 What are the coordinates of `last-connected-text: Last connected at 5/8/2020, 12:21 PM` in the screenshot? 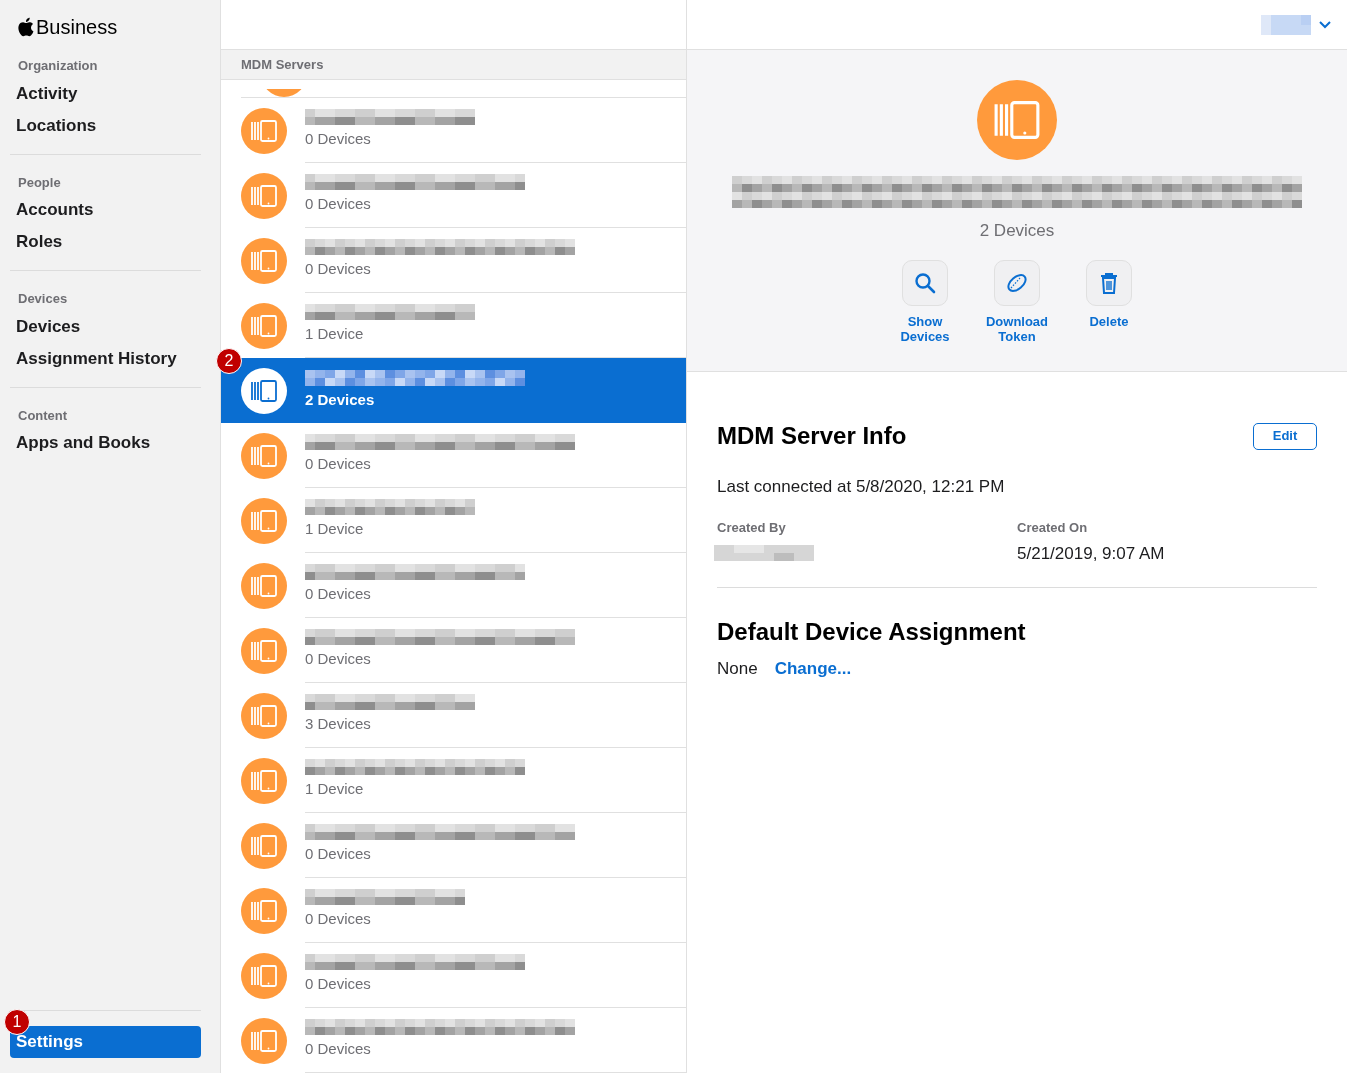 It's located at (861, 487).